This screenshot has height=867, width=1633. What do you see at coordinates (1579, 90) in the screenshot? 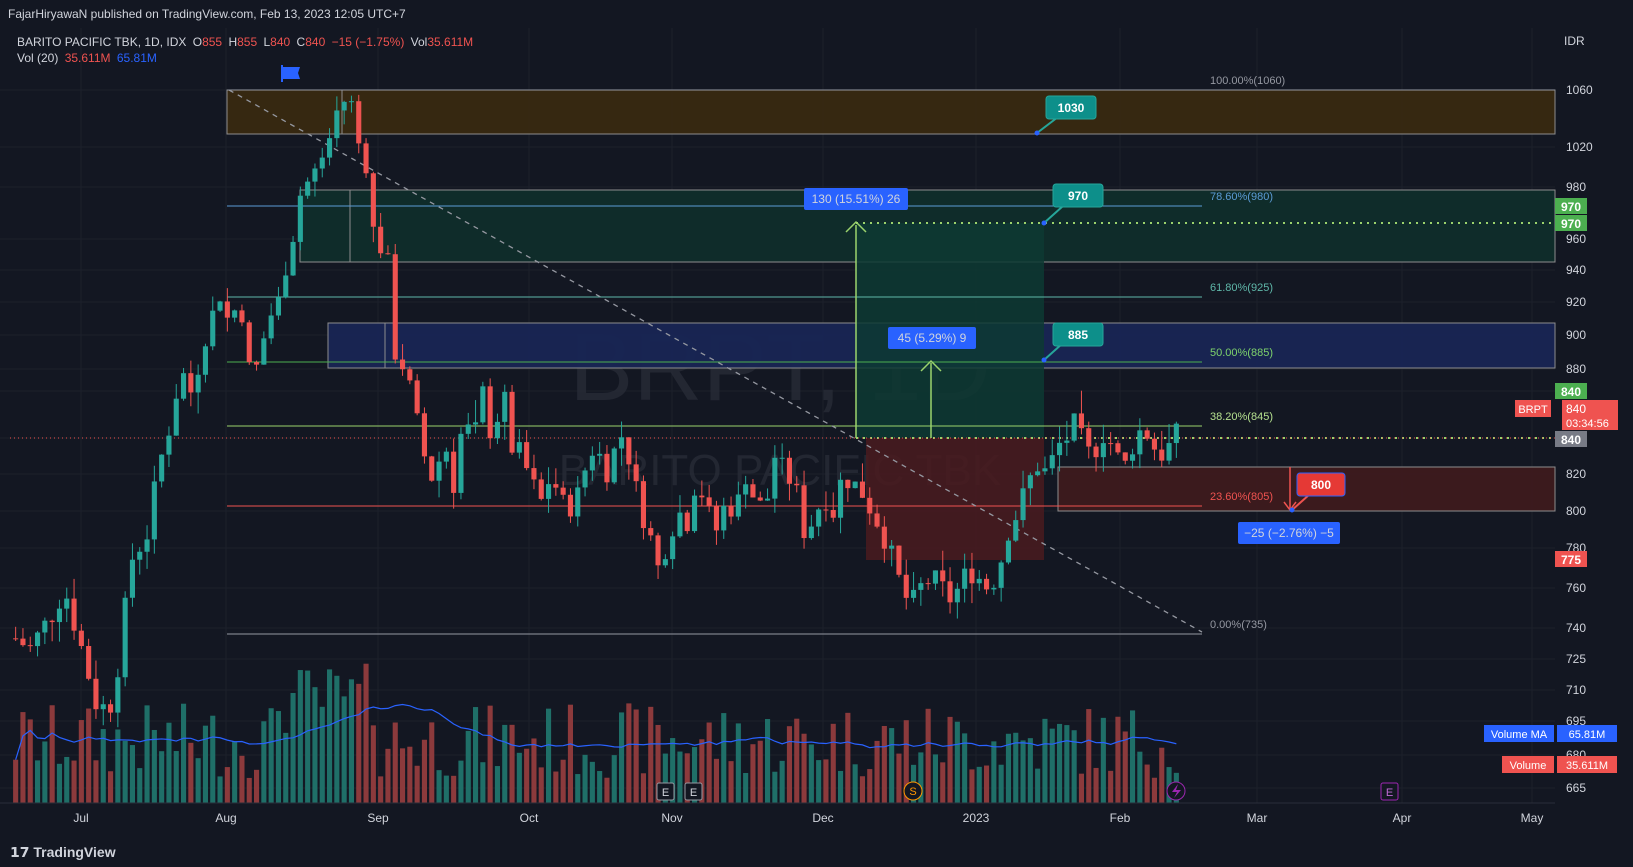
I see `price-tick-label: 1060` at bounding box center [1579, 90].